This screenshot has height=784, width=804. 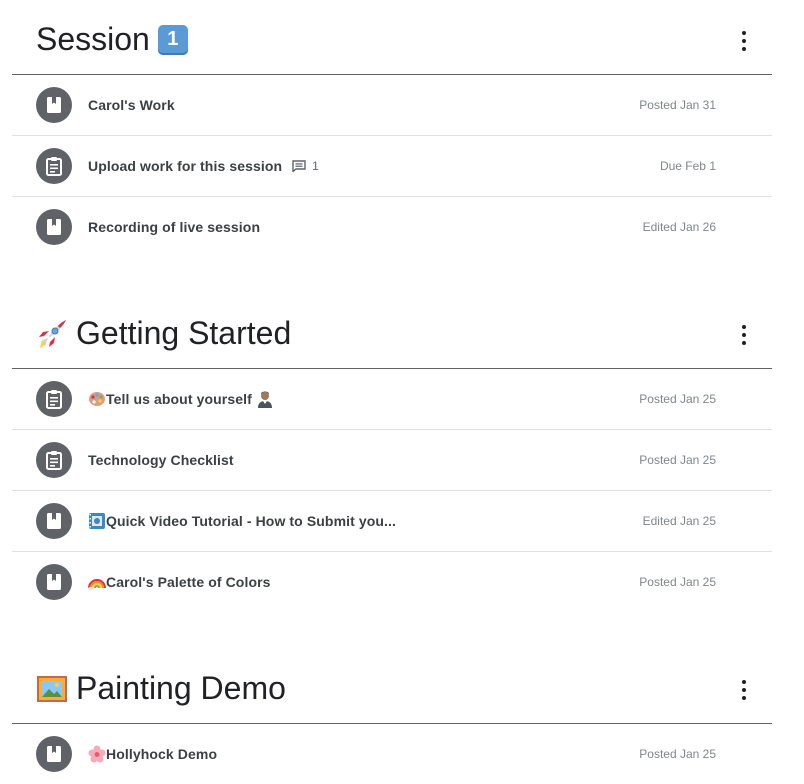 What do you see at coordinates (392, 37) in the screenshot?
I see `topic-header: Session 1` at bounding box center [392, 37].